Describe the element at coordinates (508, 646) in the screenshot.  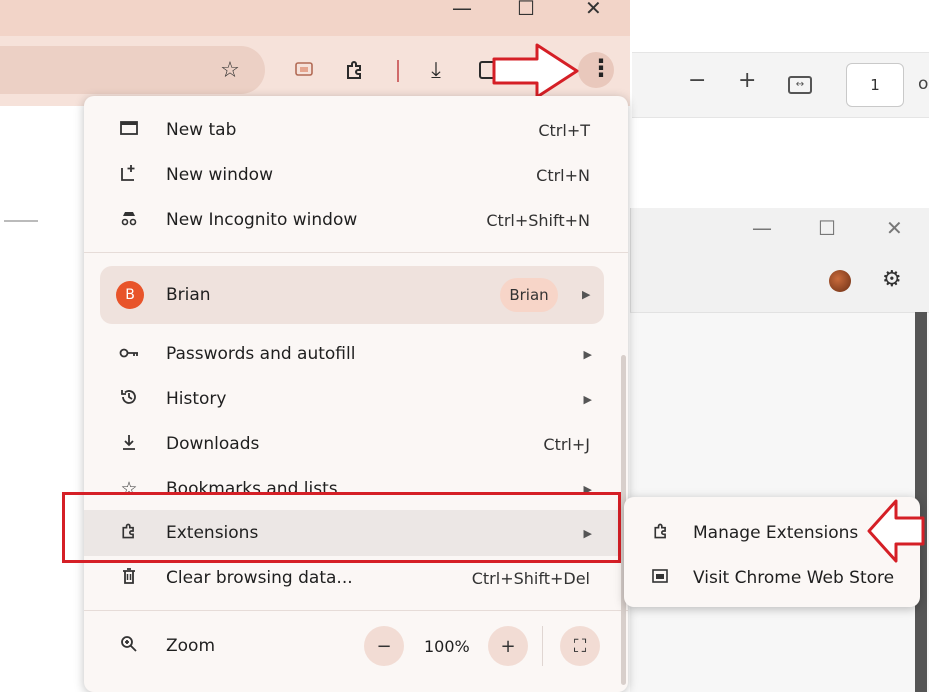
I see `zoom-in-button: +` at that location.